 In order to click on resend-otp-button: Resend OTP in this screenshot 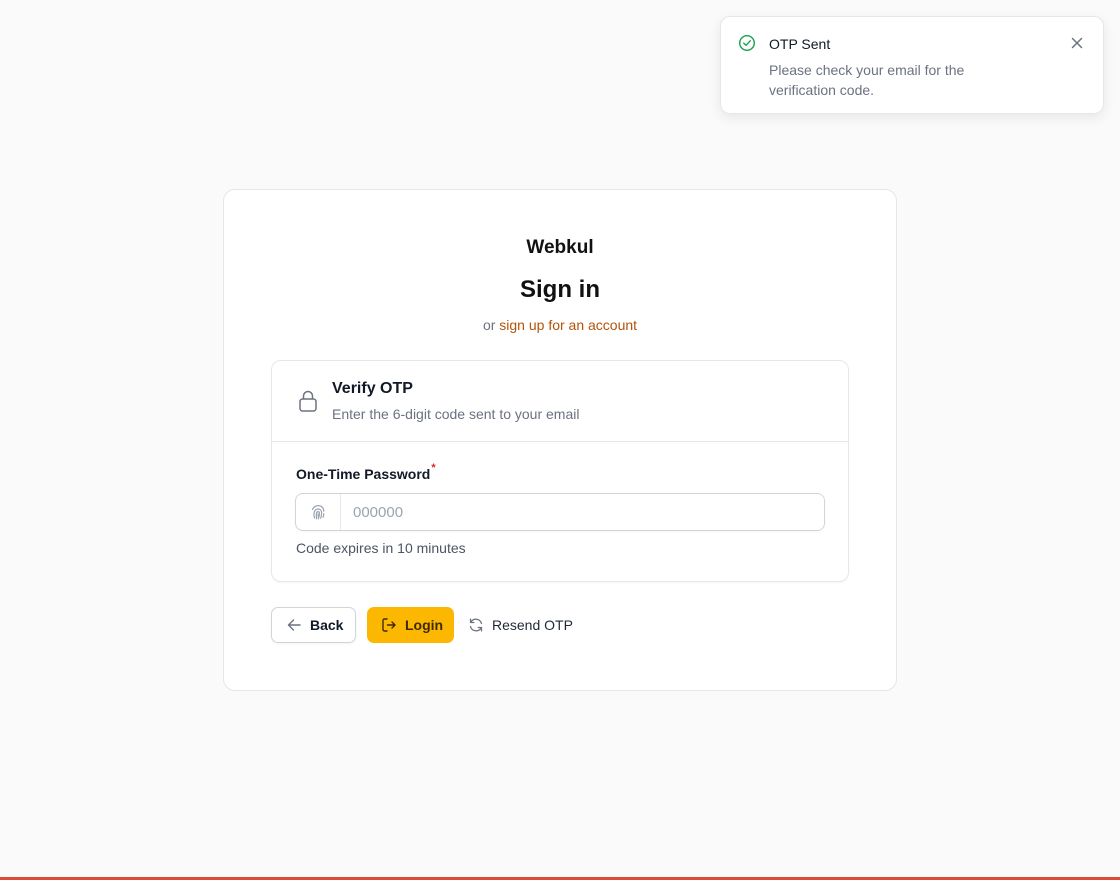, I will do `click(520, 625)`.